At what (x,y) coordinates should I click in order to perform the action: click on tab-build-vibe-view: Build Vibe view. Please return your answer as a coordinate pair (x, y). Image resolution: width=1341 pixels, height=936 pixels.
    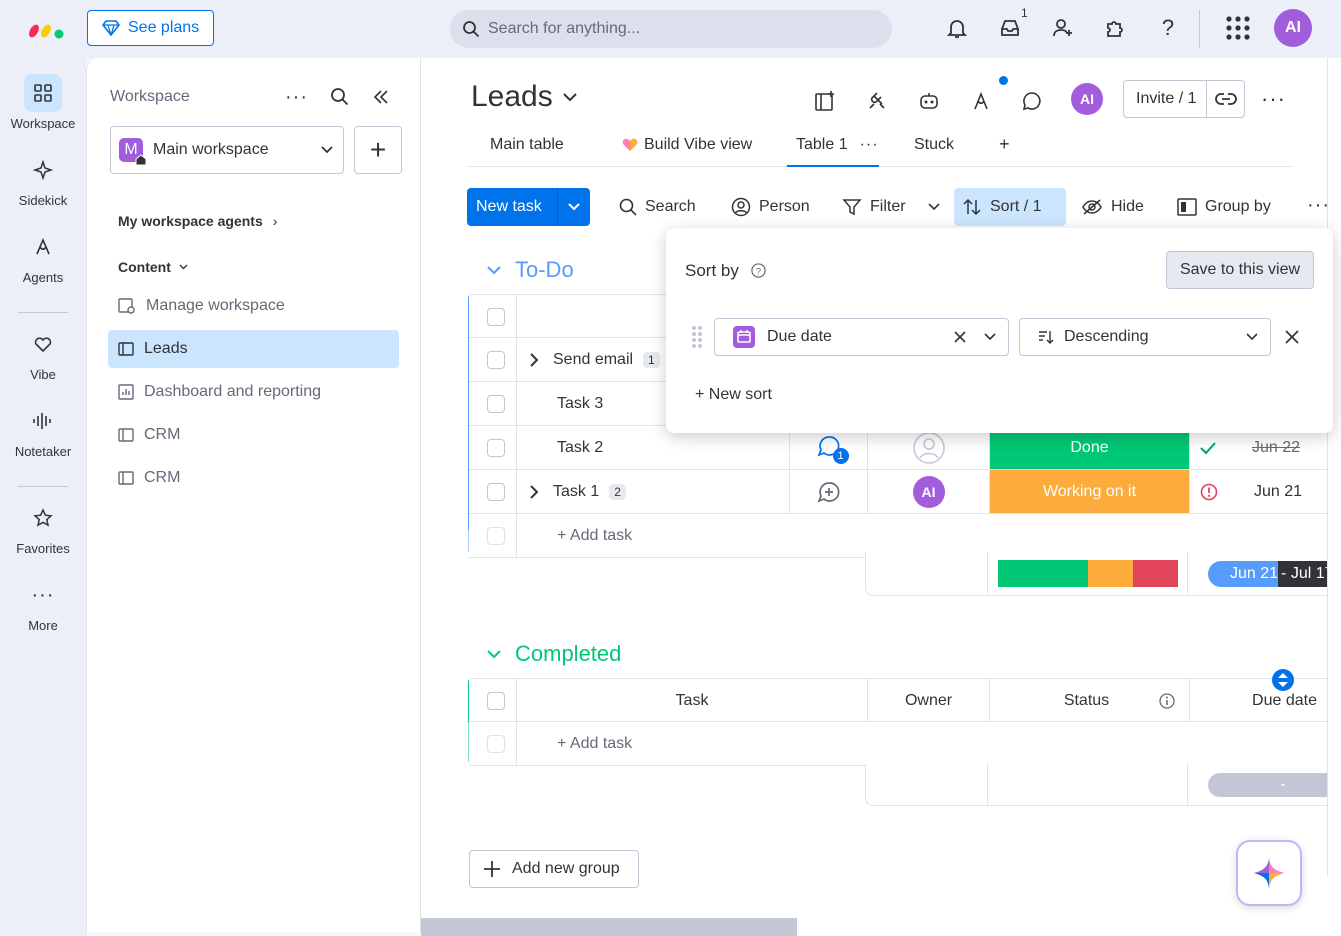
    Looking at the image, I should click on (687, 145).